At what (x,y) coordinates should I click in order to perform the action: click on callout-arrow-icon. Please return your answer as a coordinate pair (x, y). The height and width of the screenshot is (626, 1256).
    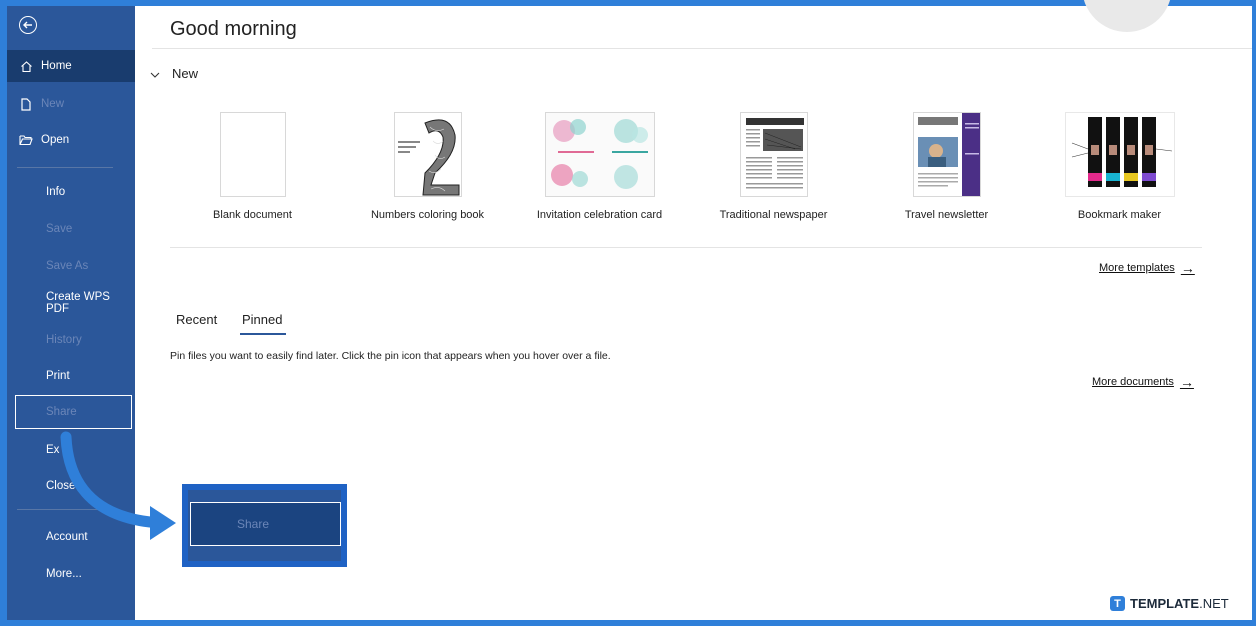
    Looking at the image, I should click on (118, 485).